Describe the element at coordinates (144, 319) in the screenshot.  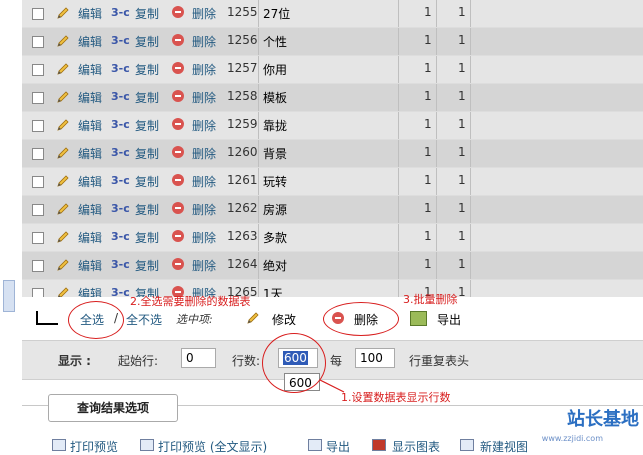
I see `unselect-all-link: 全不选` at that location.